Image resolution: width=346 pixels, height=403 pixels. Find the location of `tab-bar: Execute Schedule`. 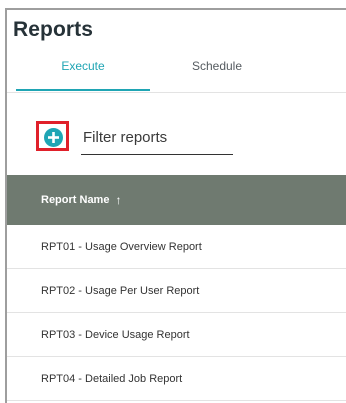

tab-bar: Execute Schedule is located at coordinates (176, 74).